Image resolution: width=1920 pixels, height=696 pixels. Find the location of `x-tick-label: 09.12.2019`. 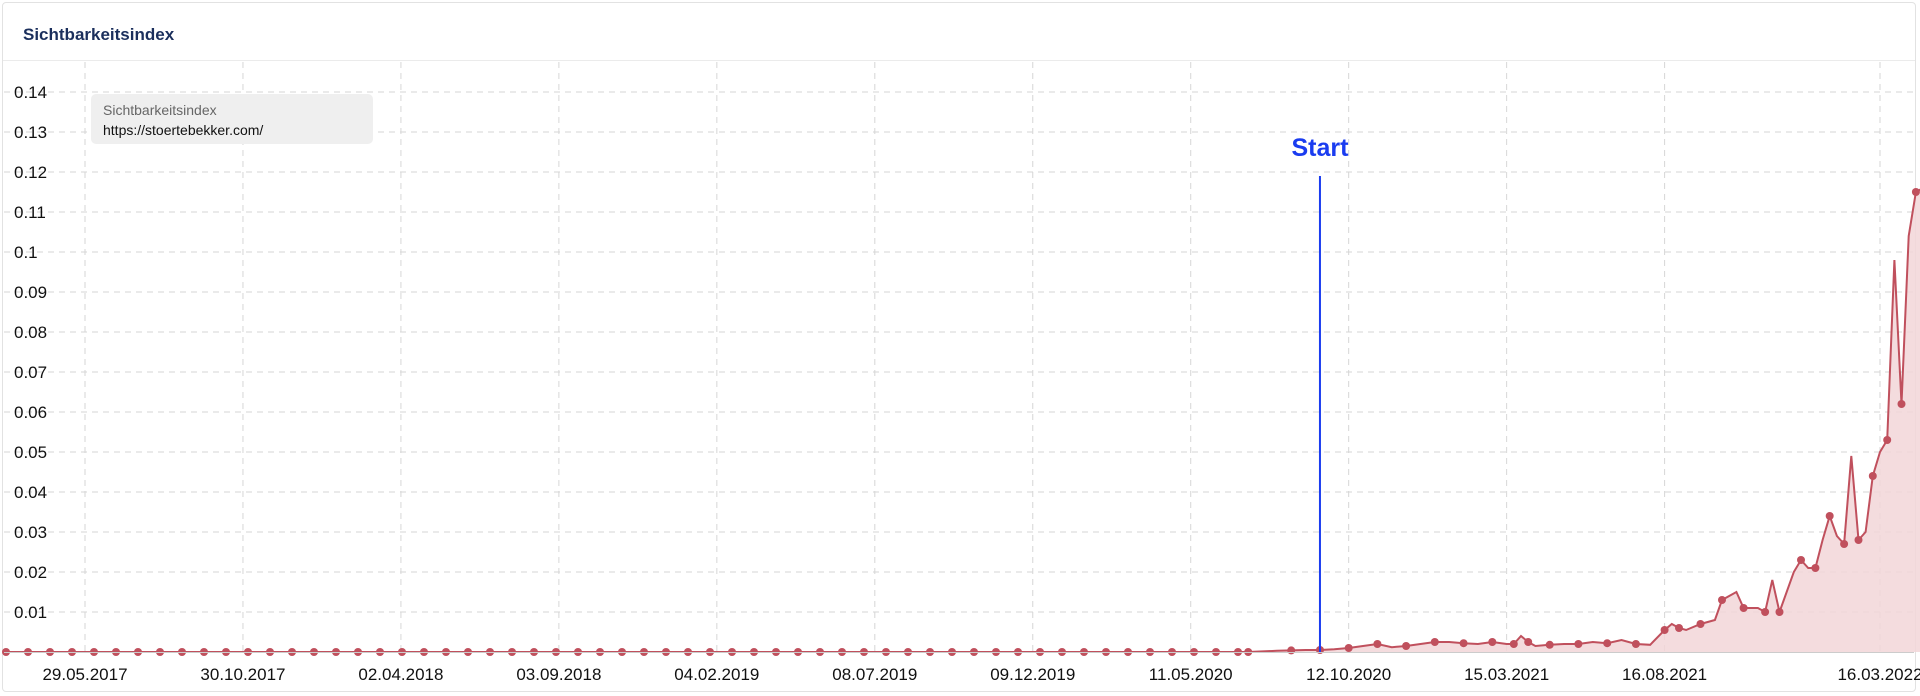

x-tick-label: 09.12.2019 is located at coordinates (1032, 674).